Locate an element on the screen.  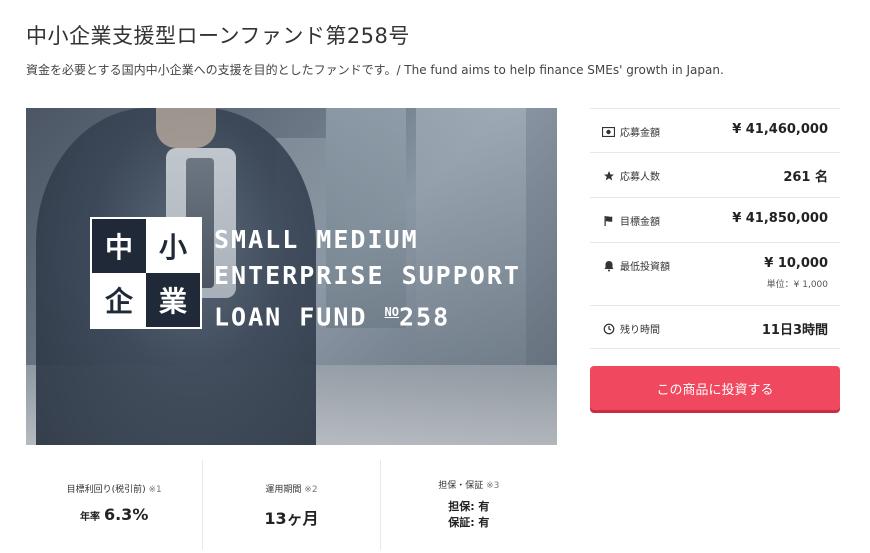
number-mark: NO is located at coordinates (391, 312).